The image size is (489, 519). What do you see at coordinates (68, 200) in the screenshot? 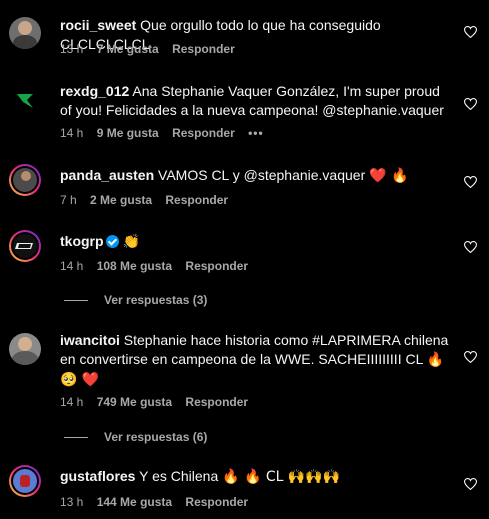
I see `comment-time: 7 h` at bounding box center [68, 200].